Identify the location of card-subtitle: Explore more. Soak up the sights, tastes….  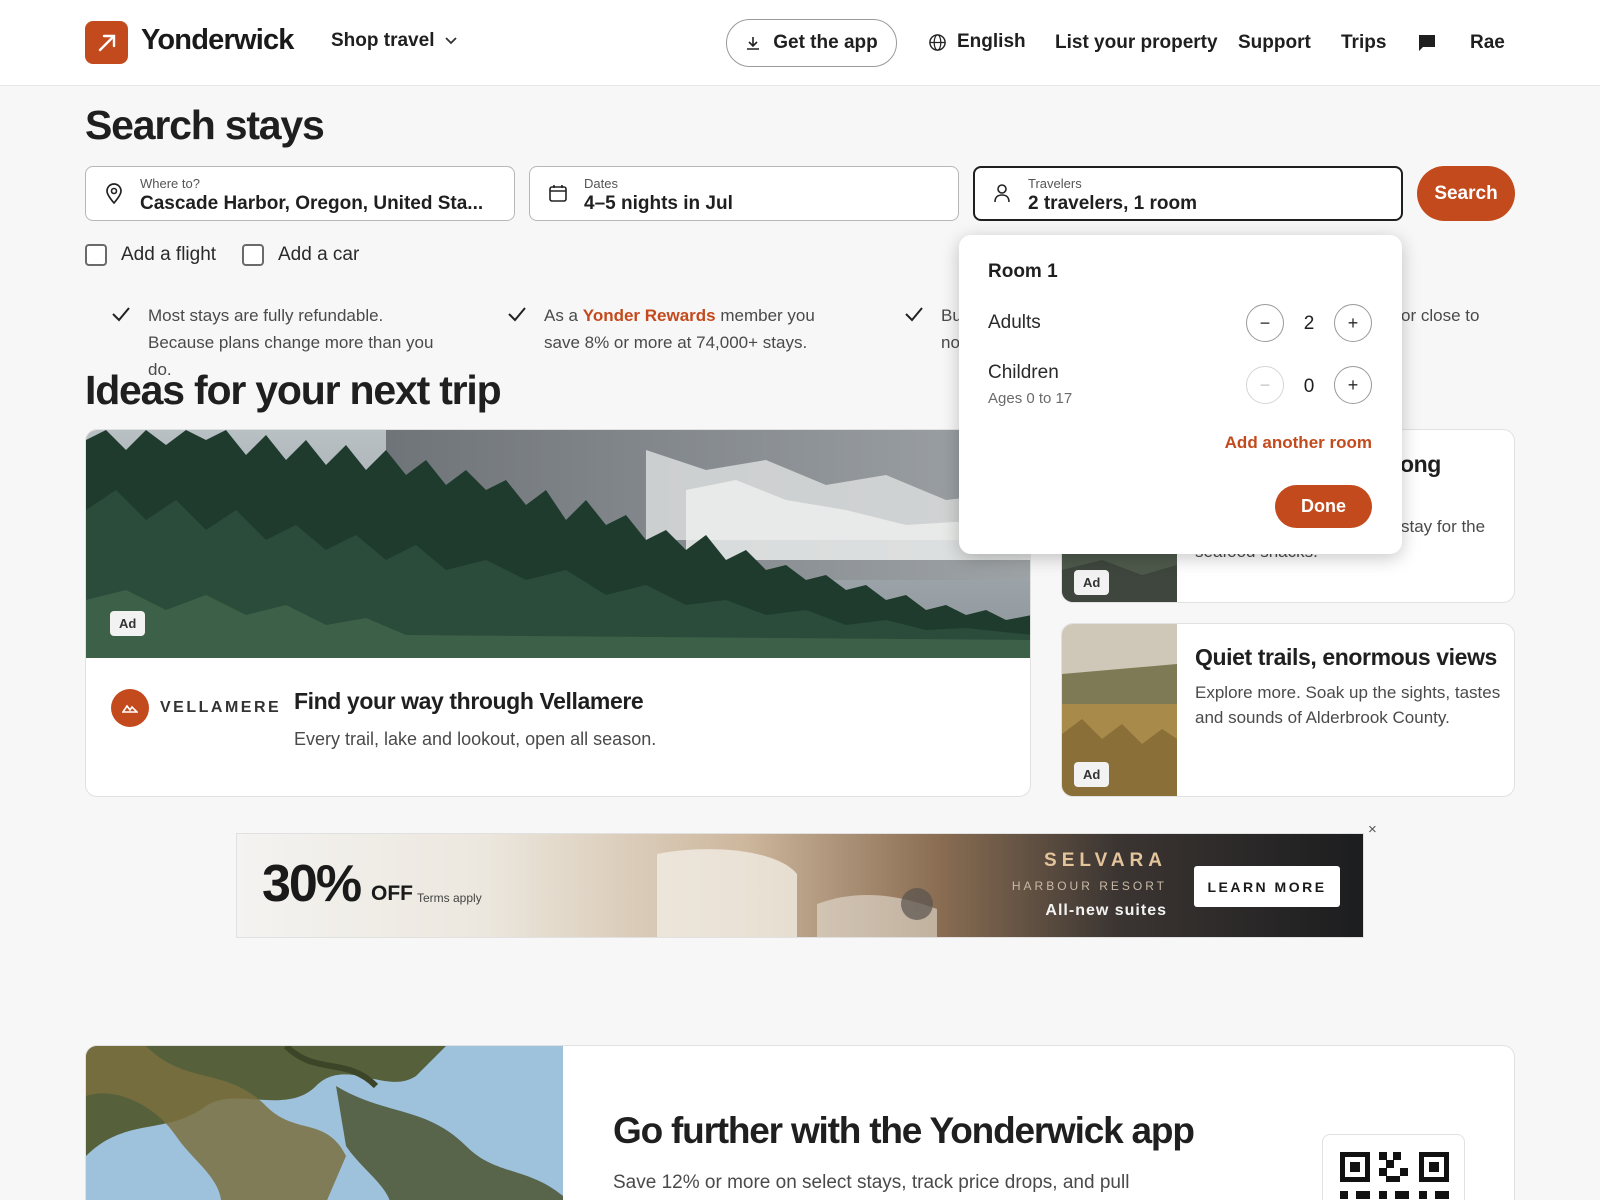
(1348, 705).